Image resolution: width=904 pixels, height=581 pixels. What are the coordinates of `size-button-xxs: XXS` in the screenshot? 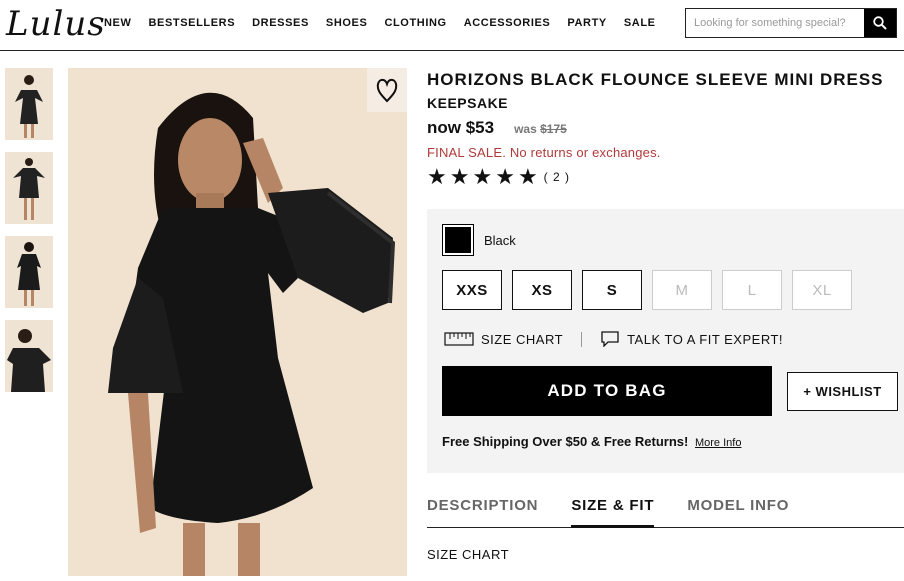 It's located at (472, 290).